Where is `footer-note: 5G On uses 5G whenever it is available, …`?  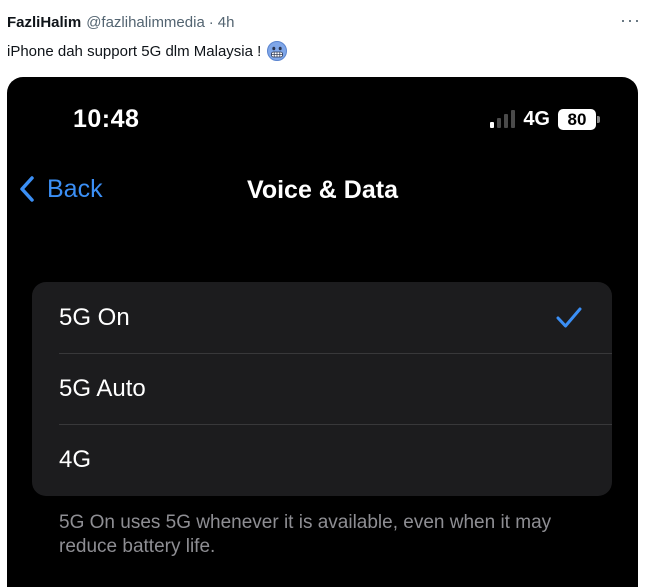
footer-note: 5G On uses 5G whenever it is available, … is located at coordinates (305, 534).